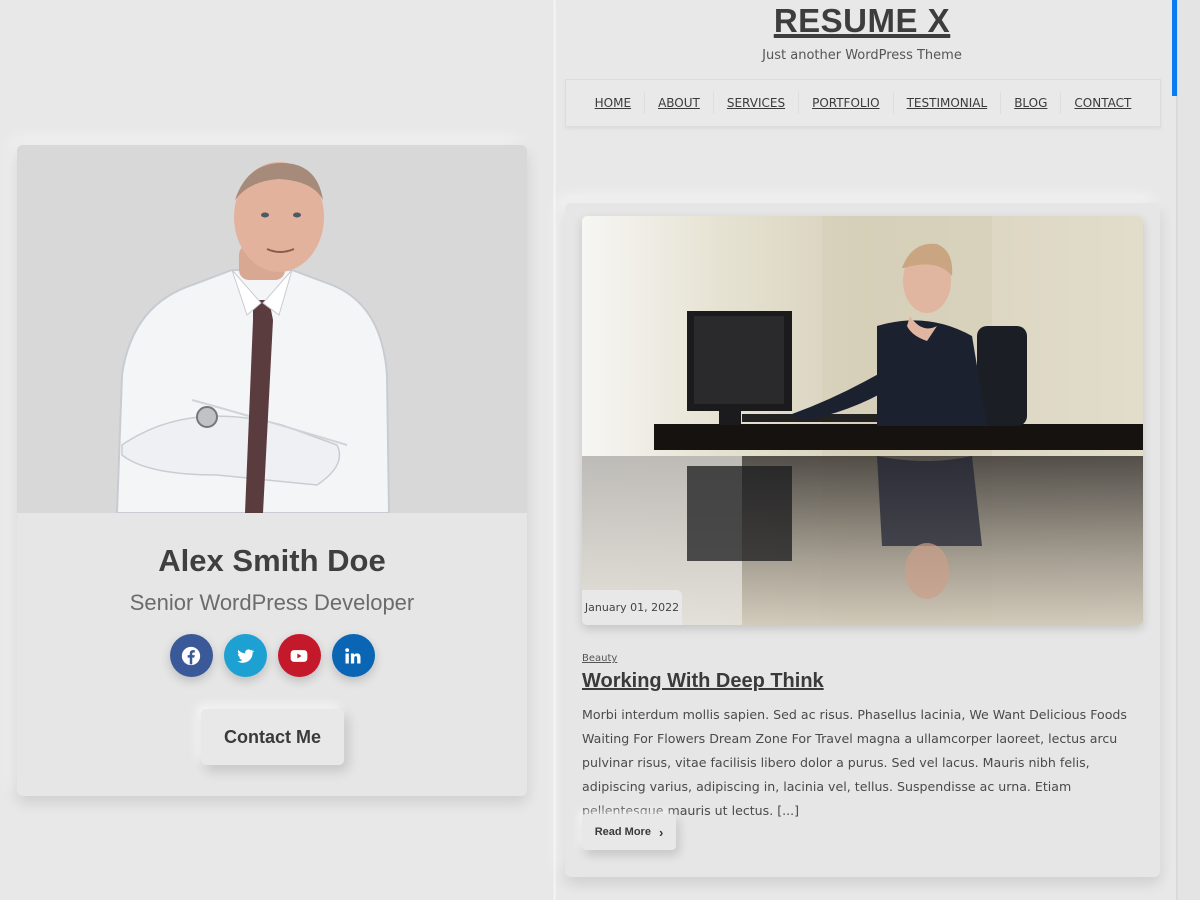 This screenshot has height=900, width=1200. I want to click on nav-item-portfolio: PORTFOLIO, so click(846, 103).